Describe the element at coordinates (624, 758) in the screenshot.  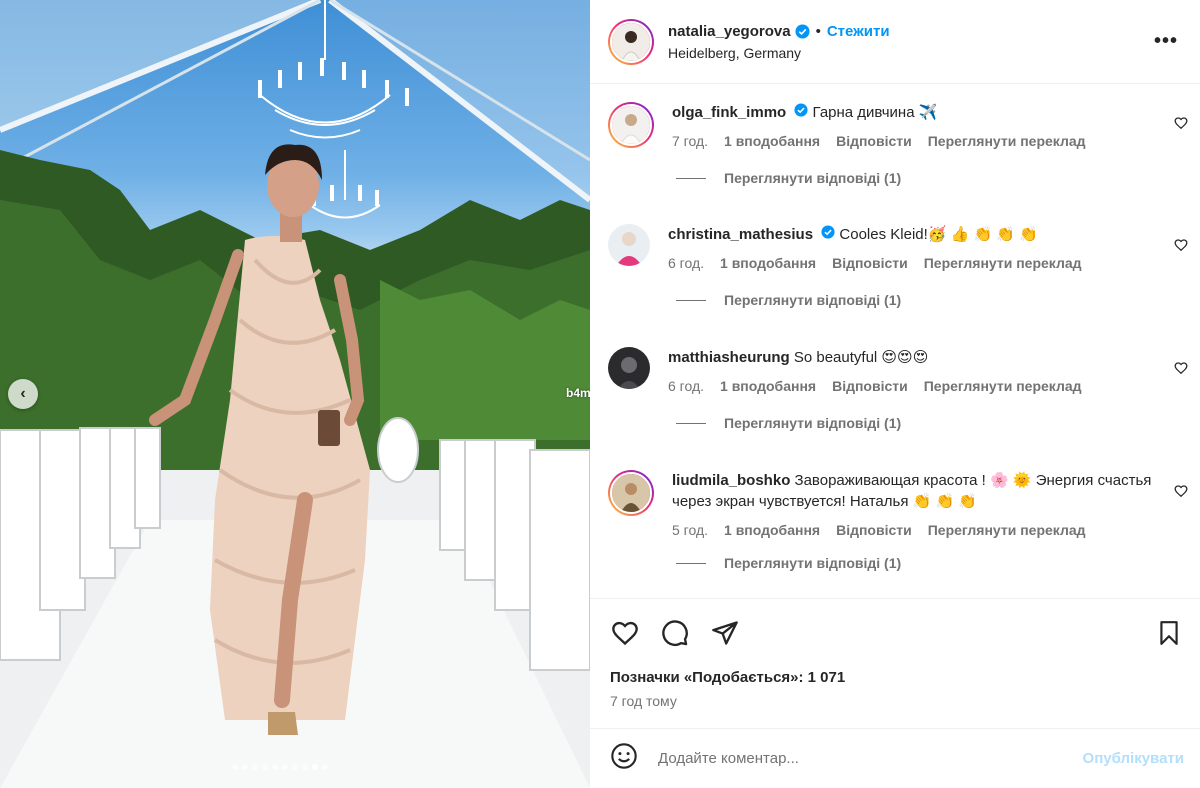
I see `emoji-icon` at that location.